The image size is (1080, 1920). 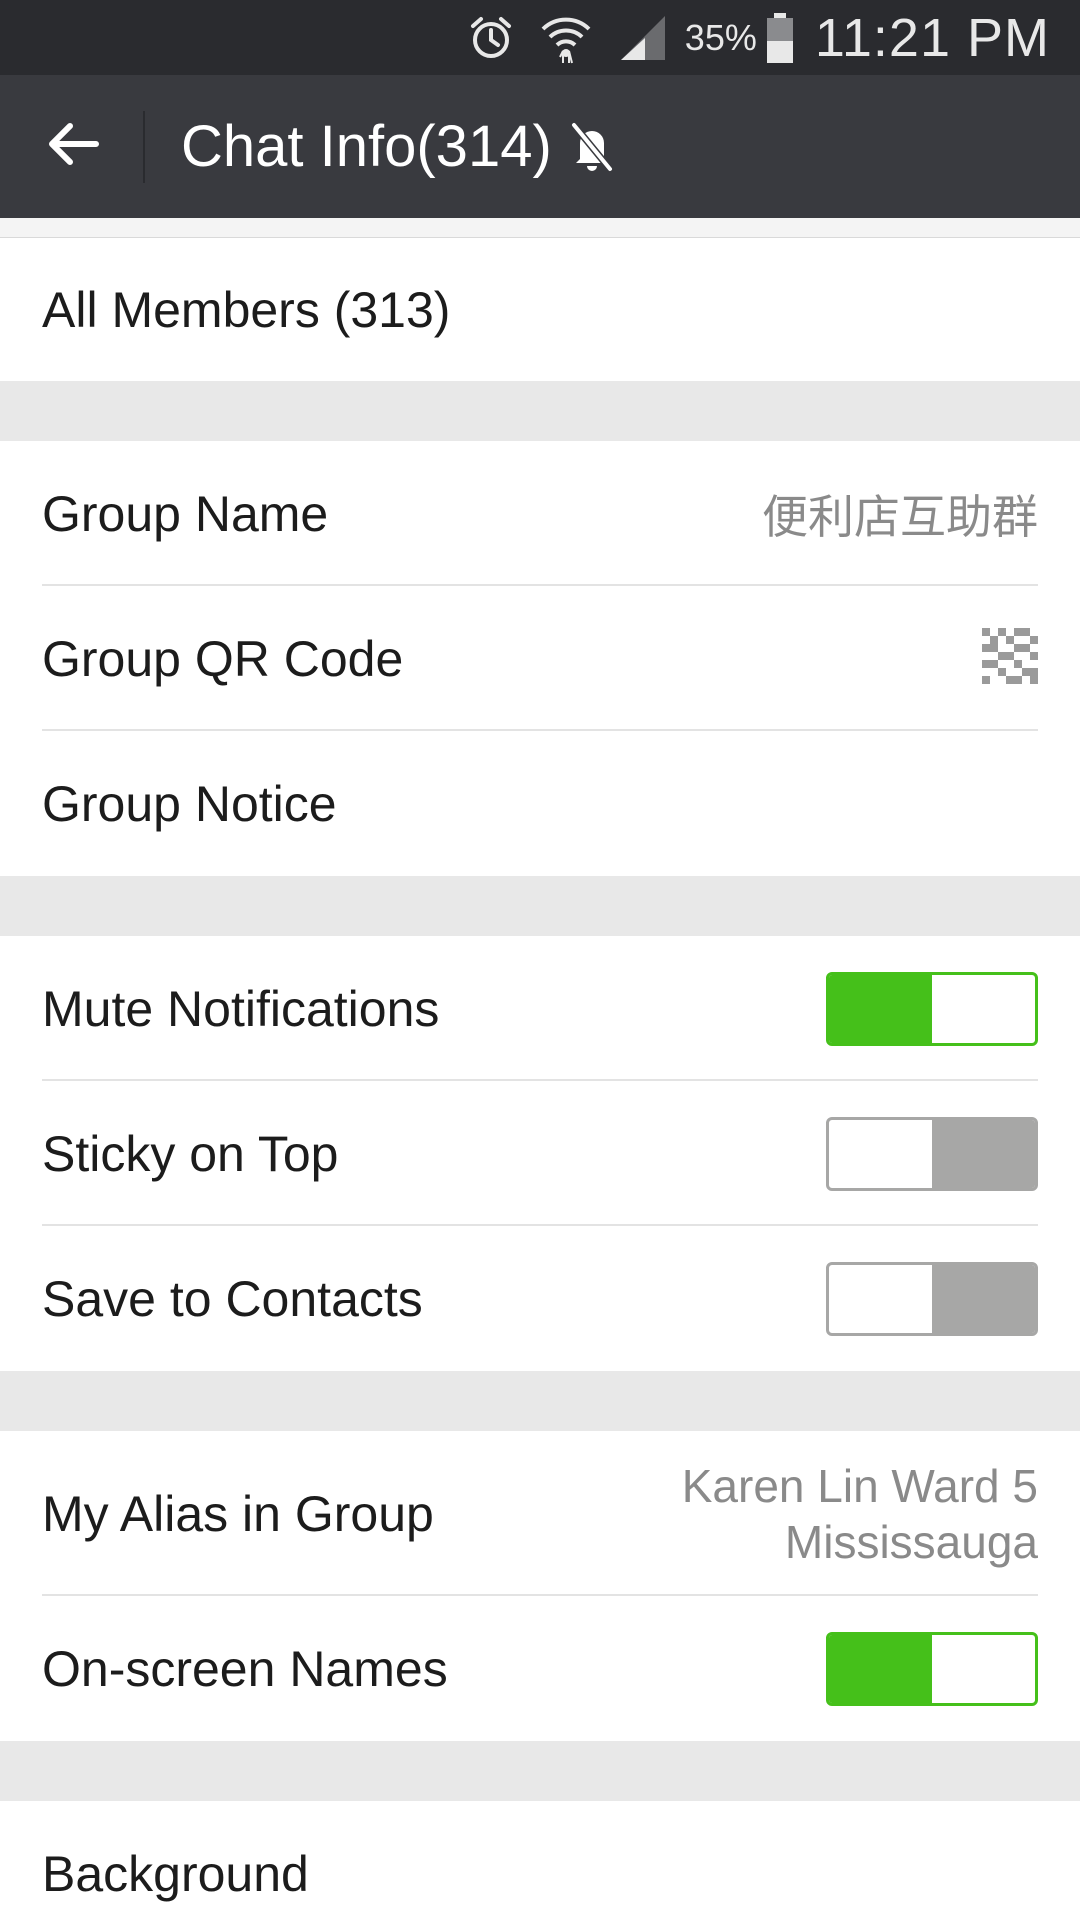 I want to click on my-alias-value-line1: Karen Lin Ward 5, so click(x=859, y=1485).